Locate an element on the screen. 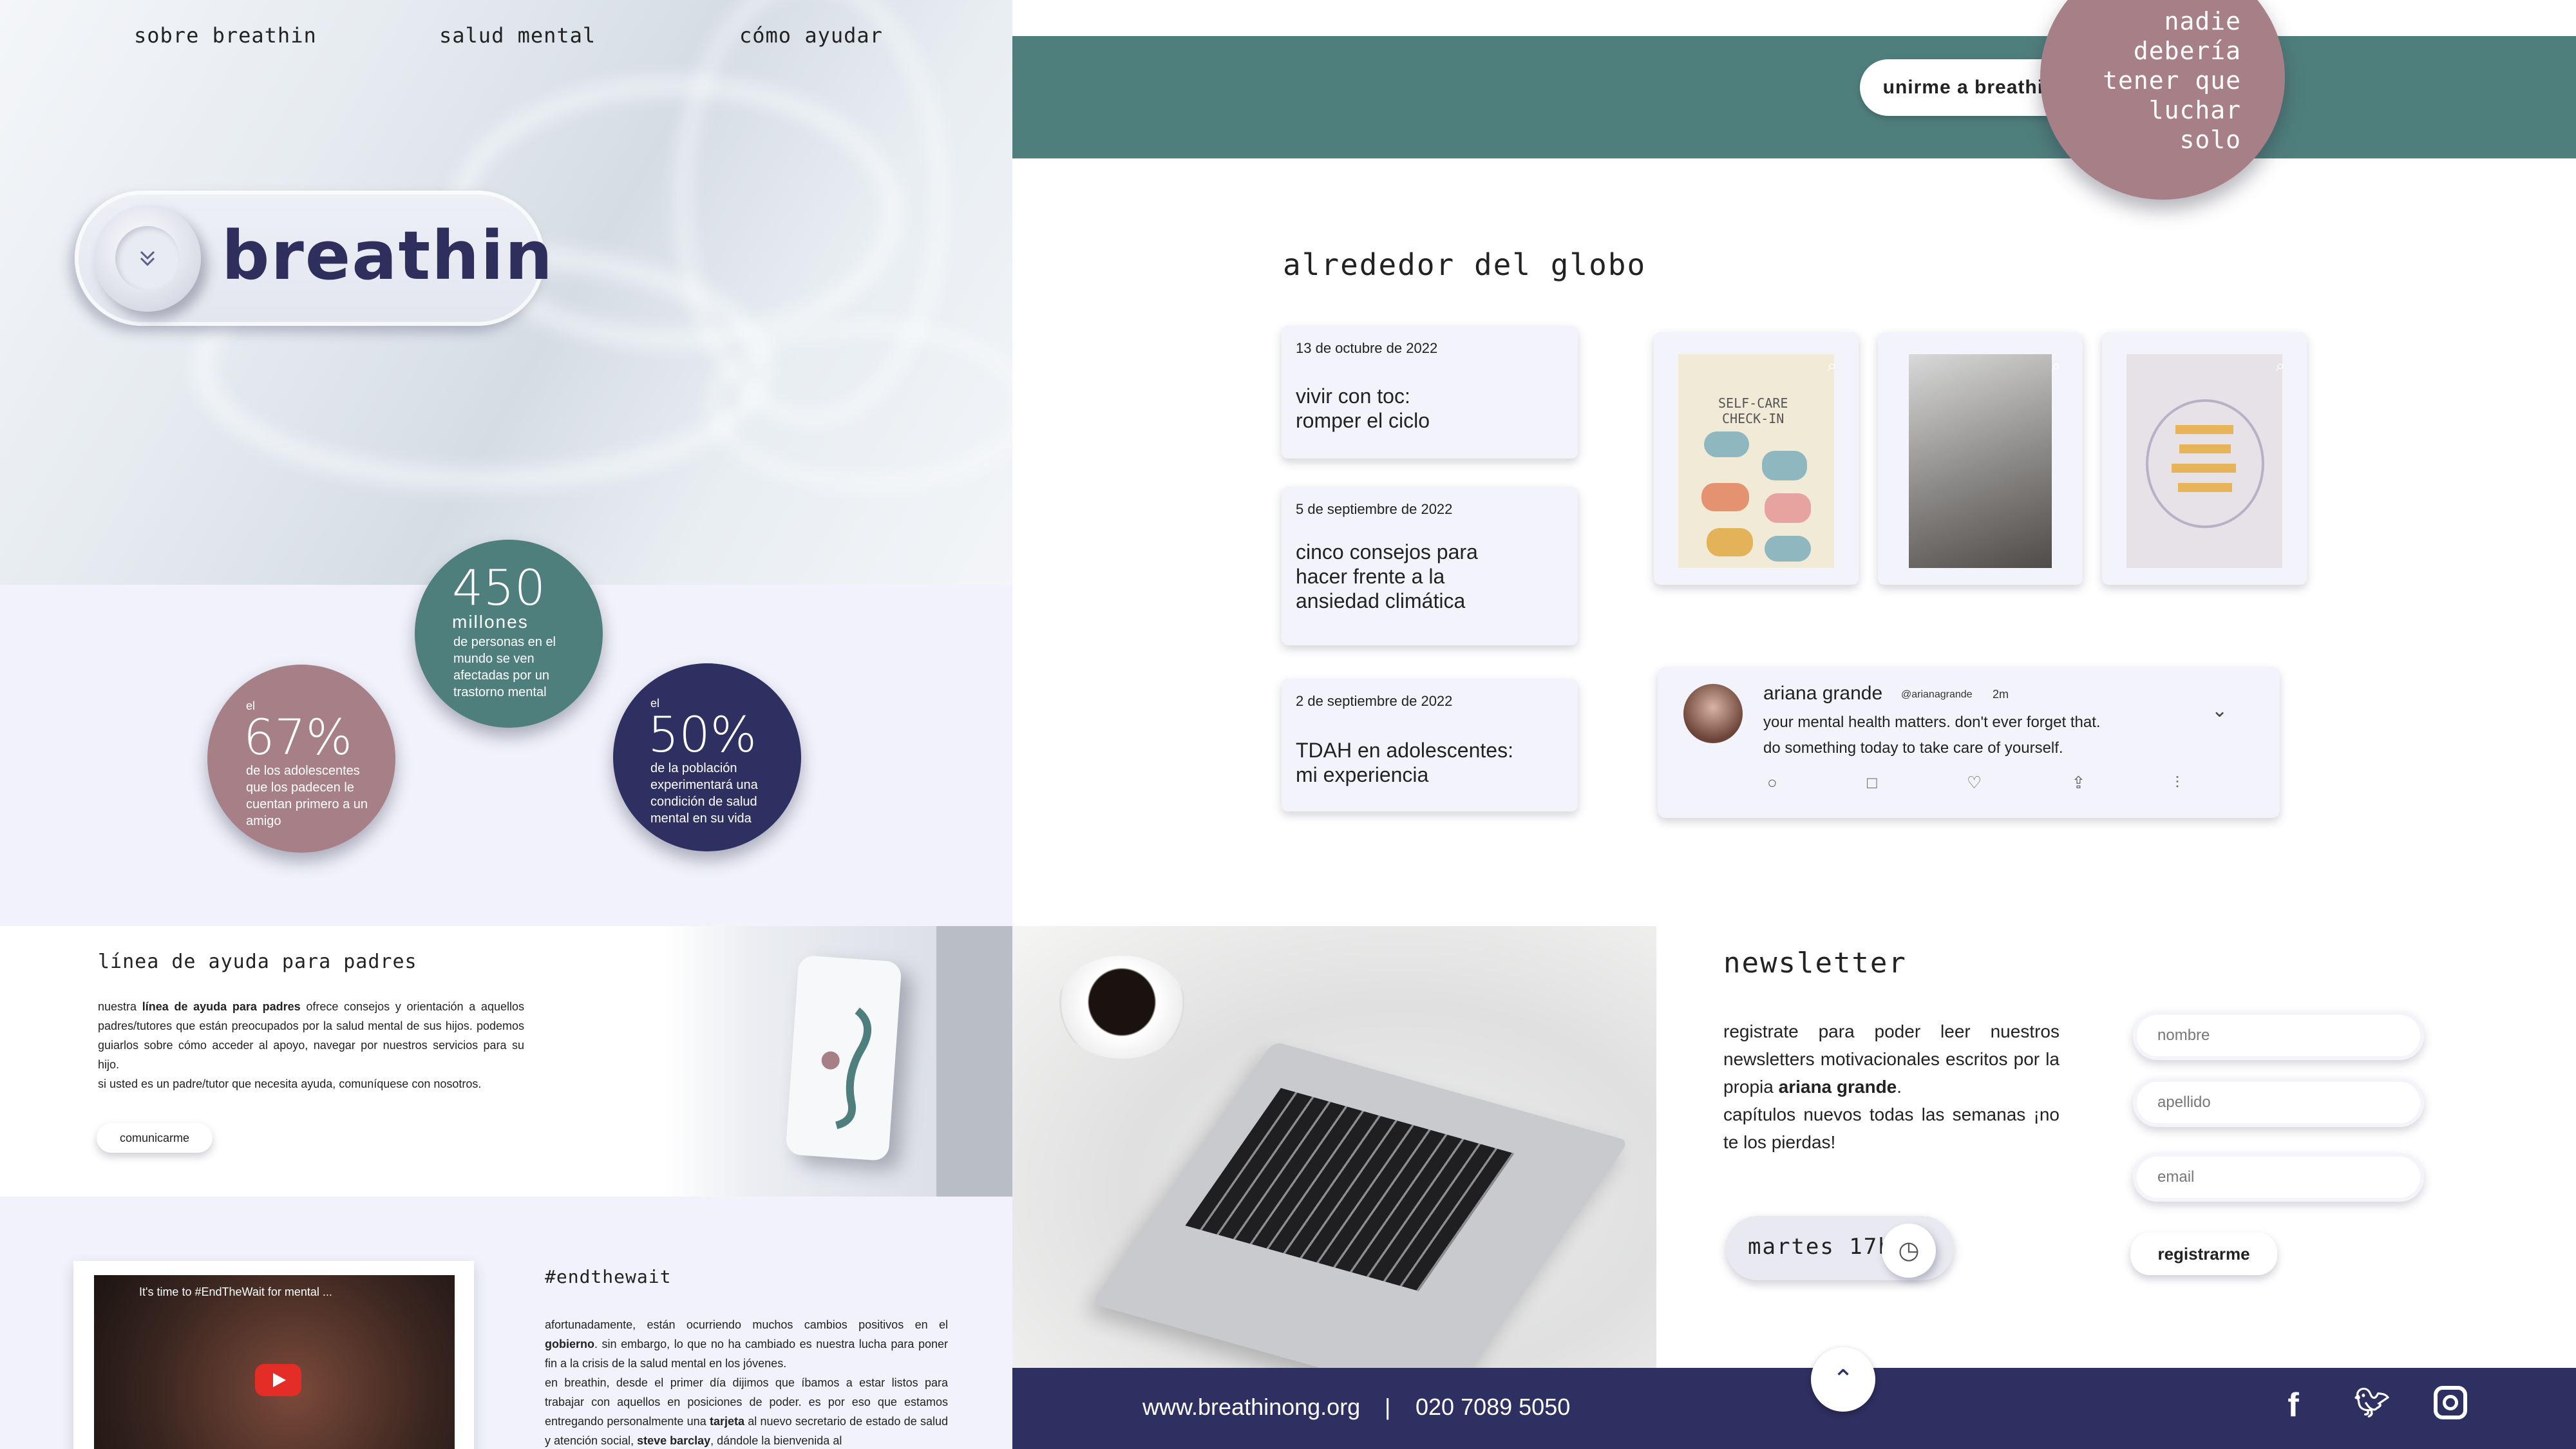 Image resolution: width=2576 pixels, height=1449 pixels. photo-wall is located at coordinates (974, 1061).